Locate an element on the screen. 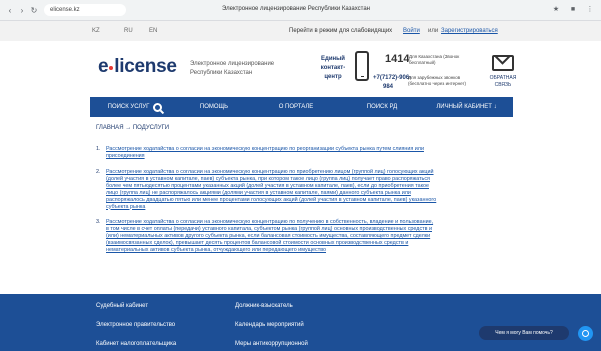  back-icon: ‹ is located at coordinates (10, 10).